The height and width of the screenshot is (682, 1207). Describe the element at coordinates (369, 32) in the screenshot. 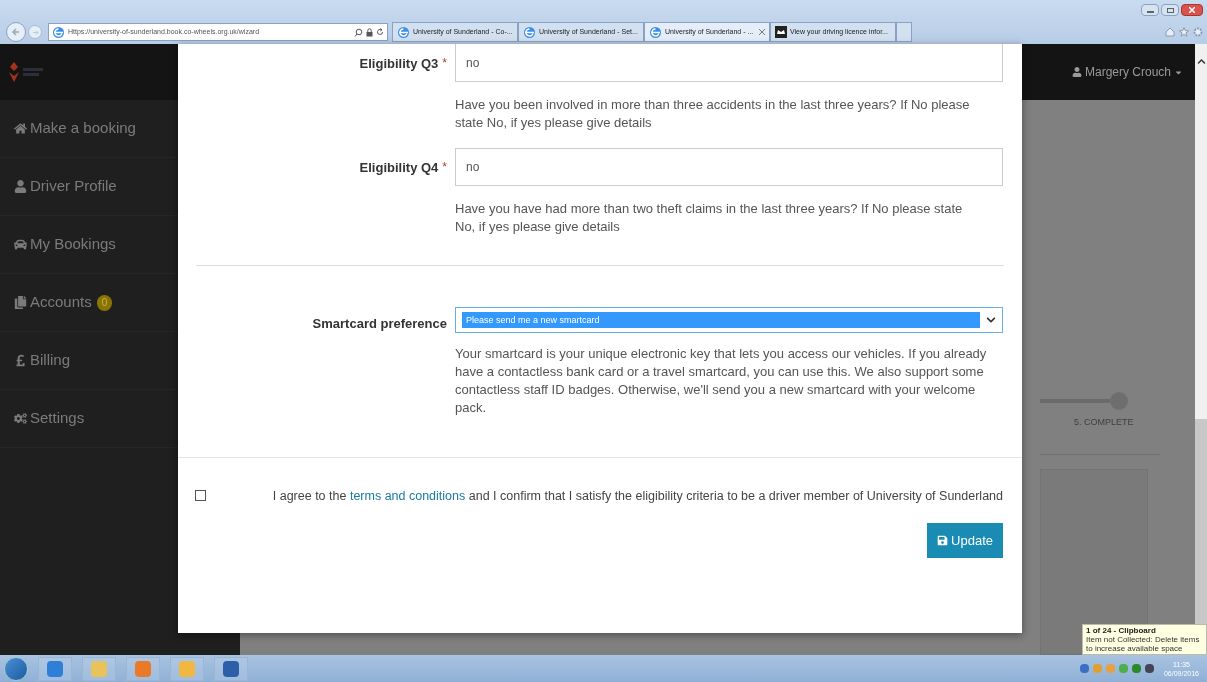

I see `lock-icon` at that location.